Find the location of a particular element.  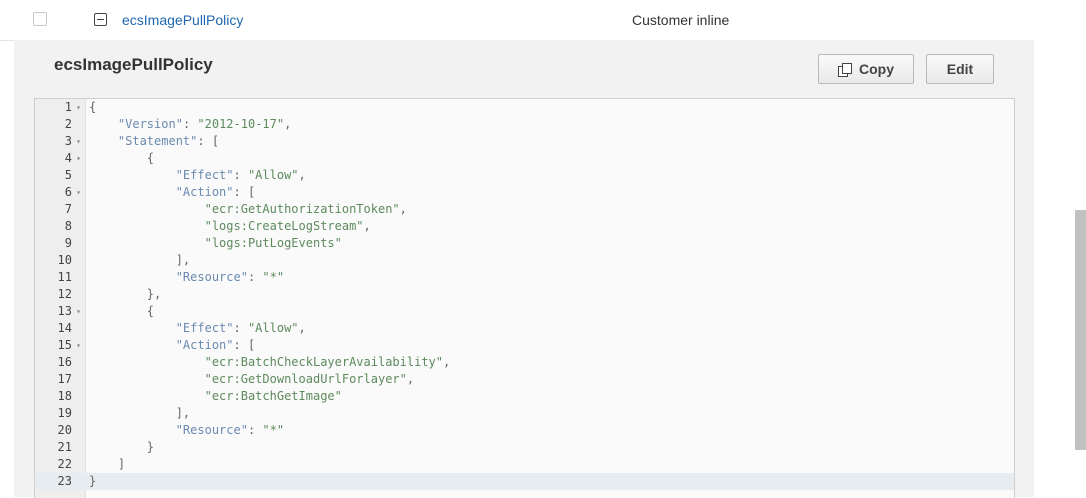

code-line: 1 ▾ { is located at coordinates (524, 107).